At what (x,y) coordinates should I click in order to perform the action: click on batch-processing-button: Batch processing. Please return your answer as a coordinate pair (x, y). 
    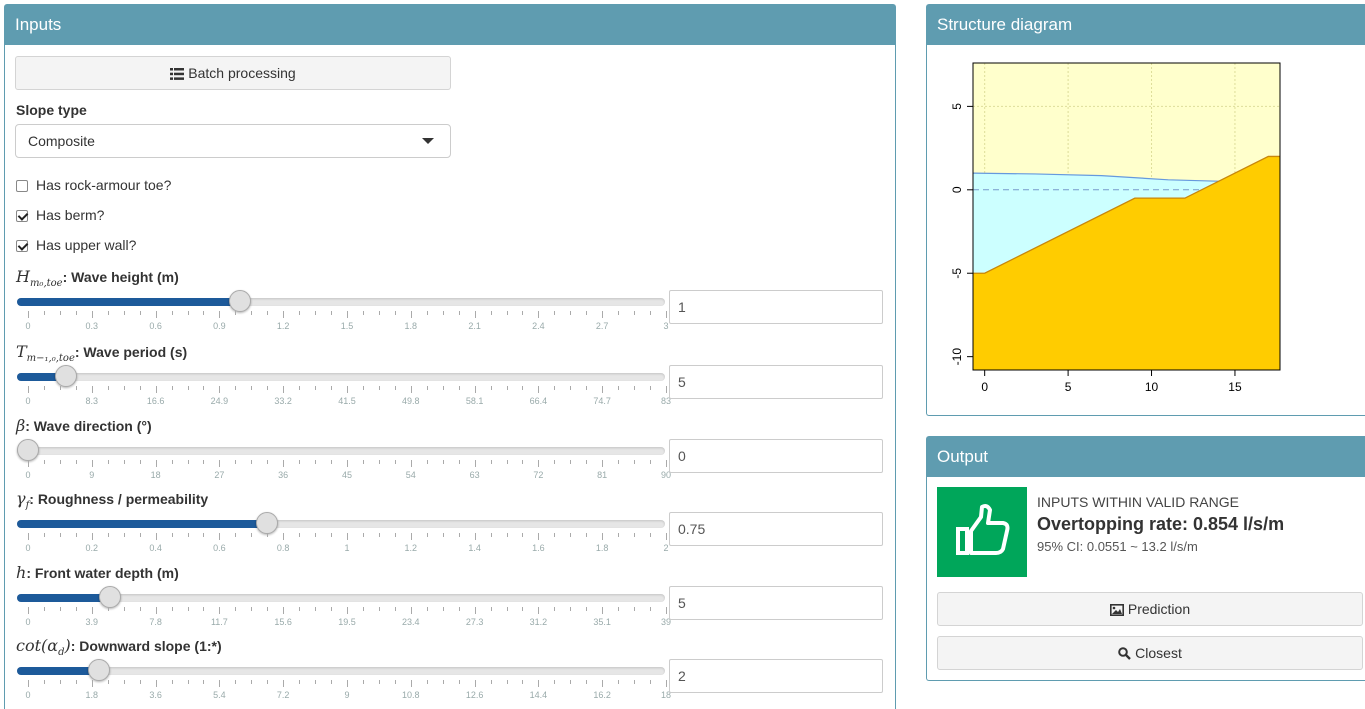
    Looking at the image, I should click on (233, 73).